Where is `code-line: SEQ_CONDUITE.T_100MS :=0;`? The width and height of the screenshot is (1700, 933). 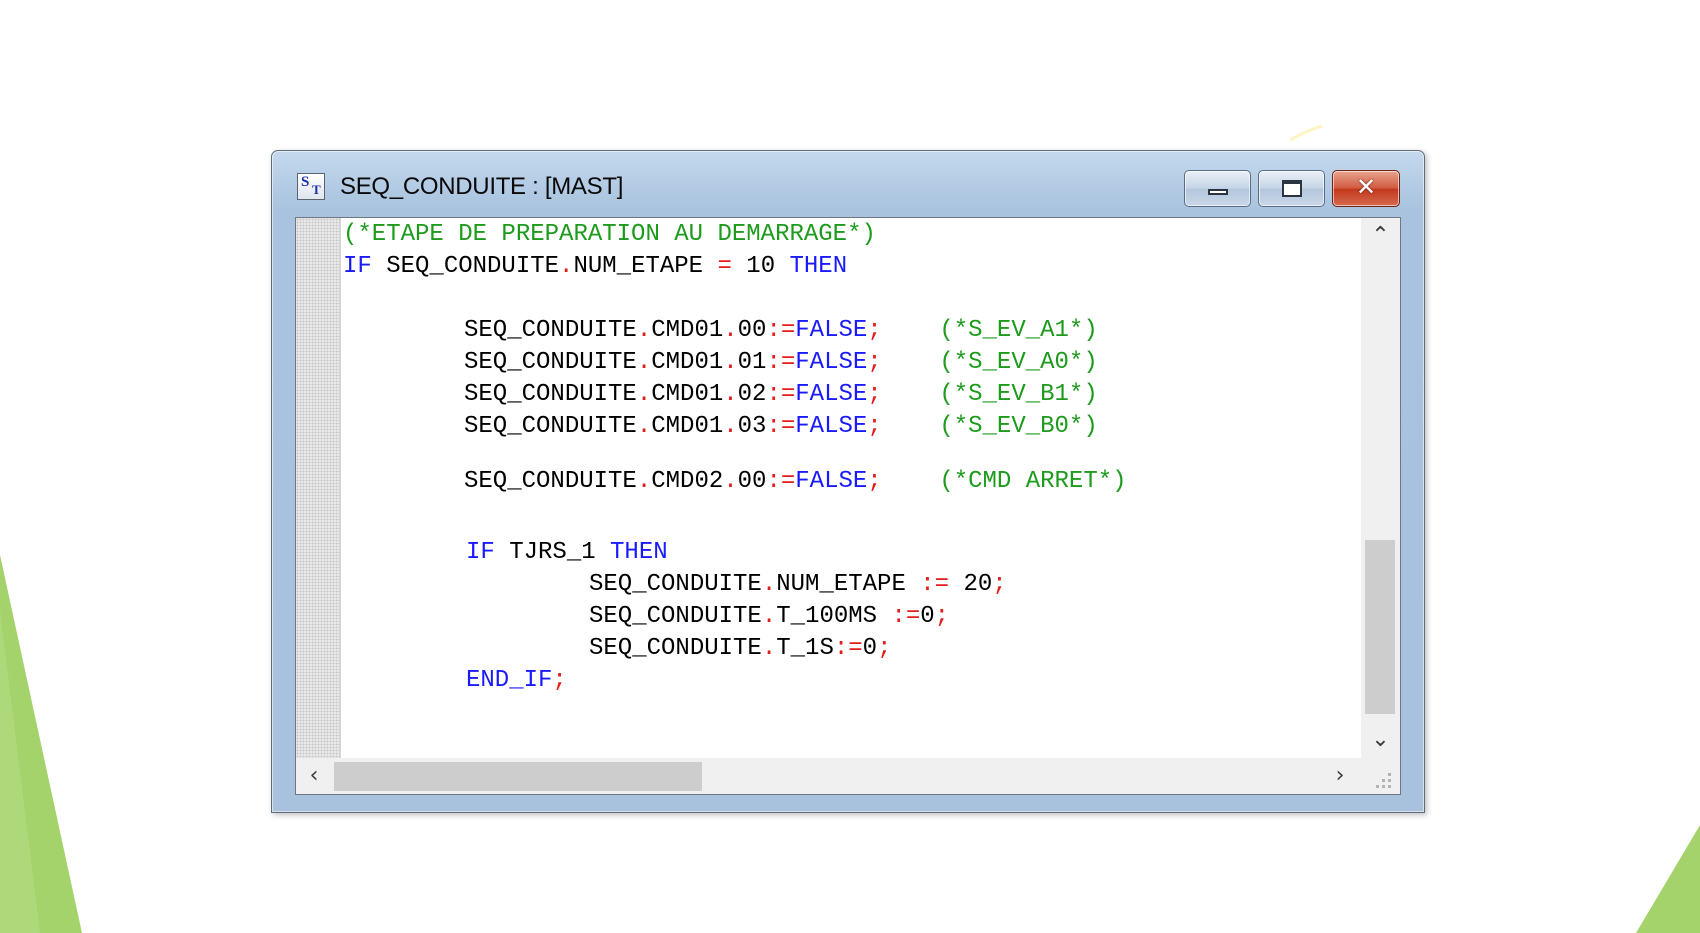 code-line: SEQ_CONDUITE.T_100MS :=0; is located at coordinates (769, 617).